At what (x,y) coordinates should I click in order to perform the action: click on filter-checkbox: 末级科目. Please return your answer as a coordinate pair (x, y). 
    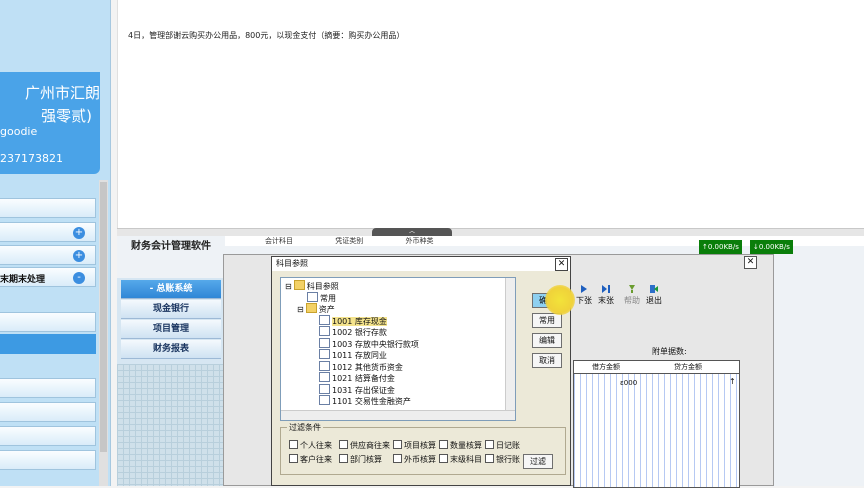
    Looking at the image, I should click on (460, 459).